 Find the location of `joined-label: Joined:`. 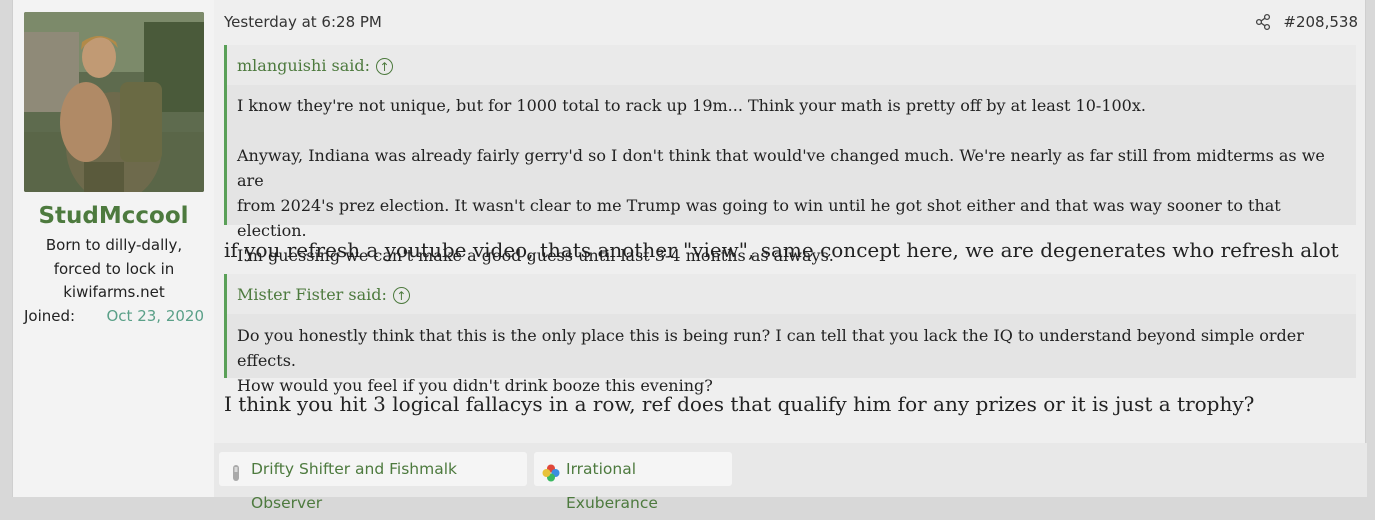

joined-label: Joined: is located at coordinates (50, 316).